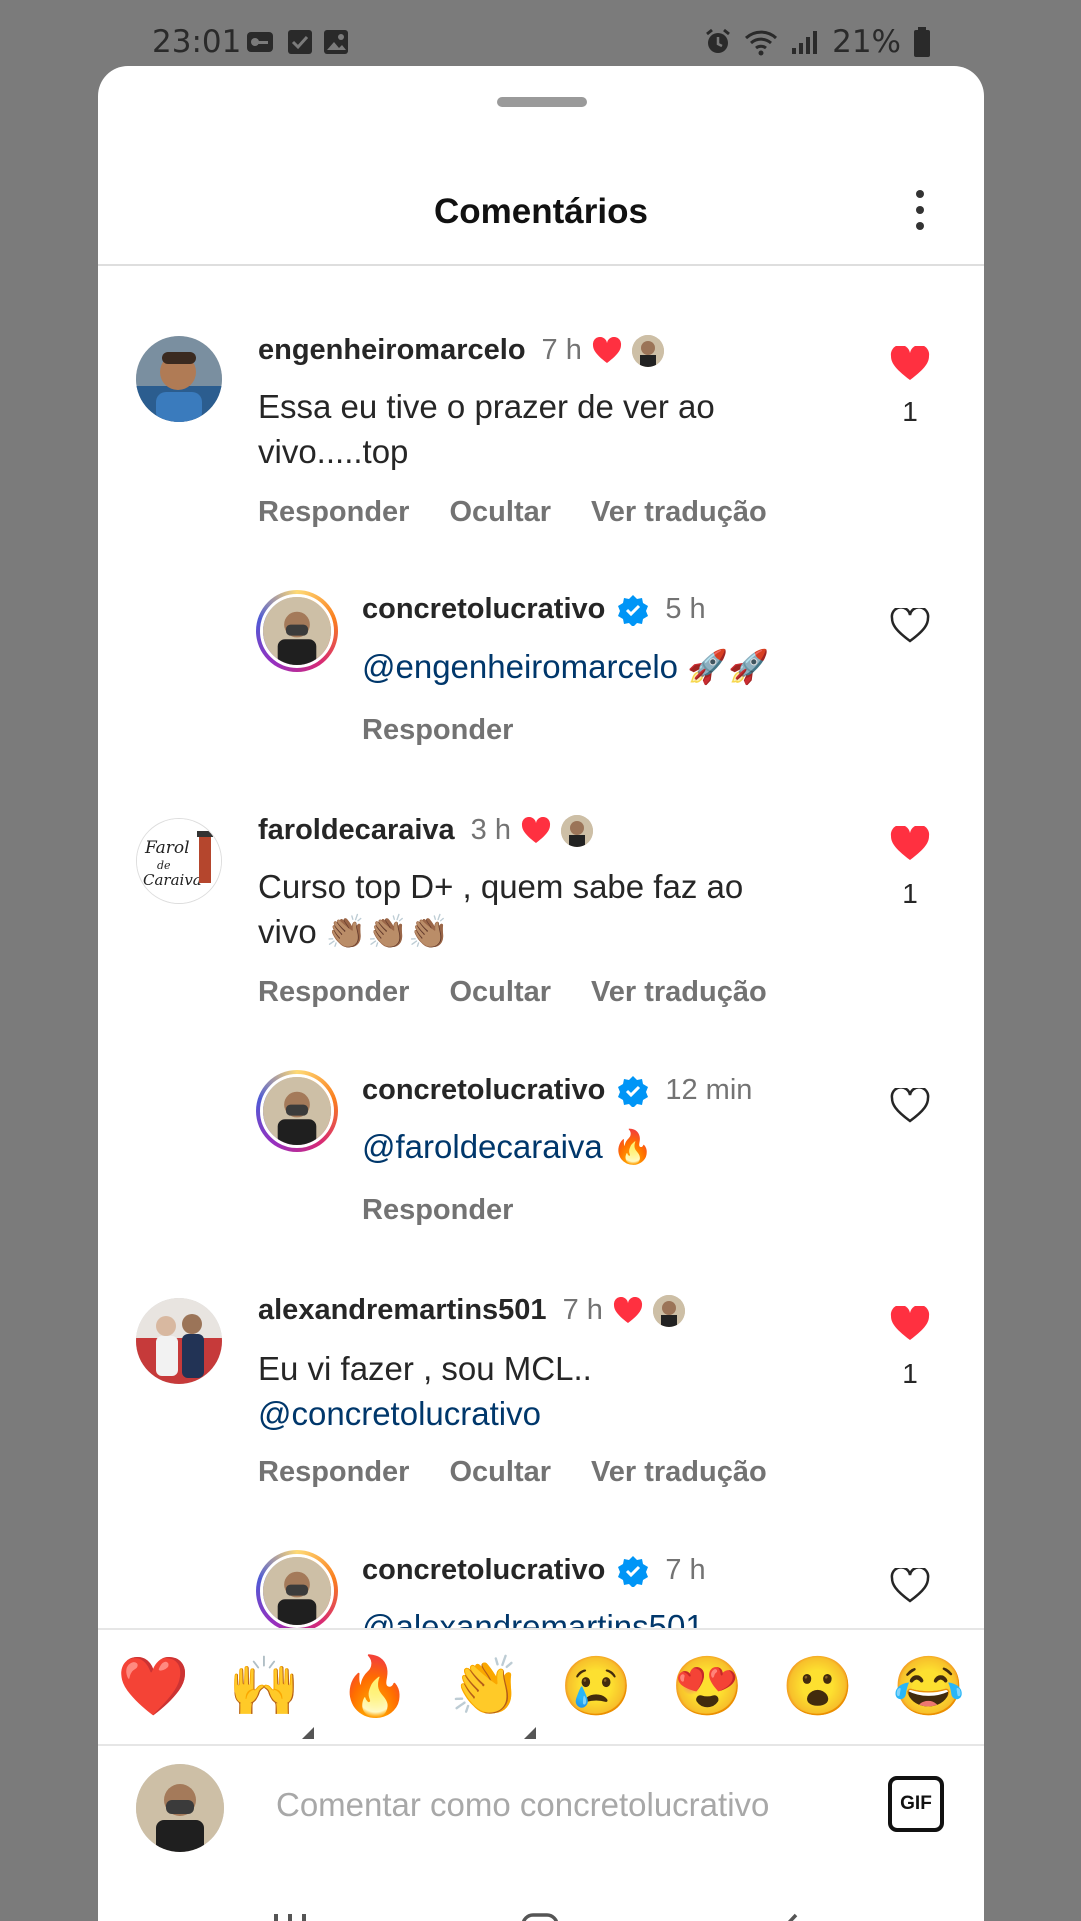 This screenshot has width=1081, height=1921. What do you see at coordinates (920, 212) in the screenshot?
I see `more-options-icon` at bounding box center [920, 212].